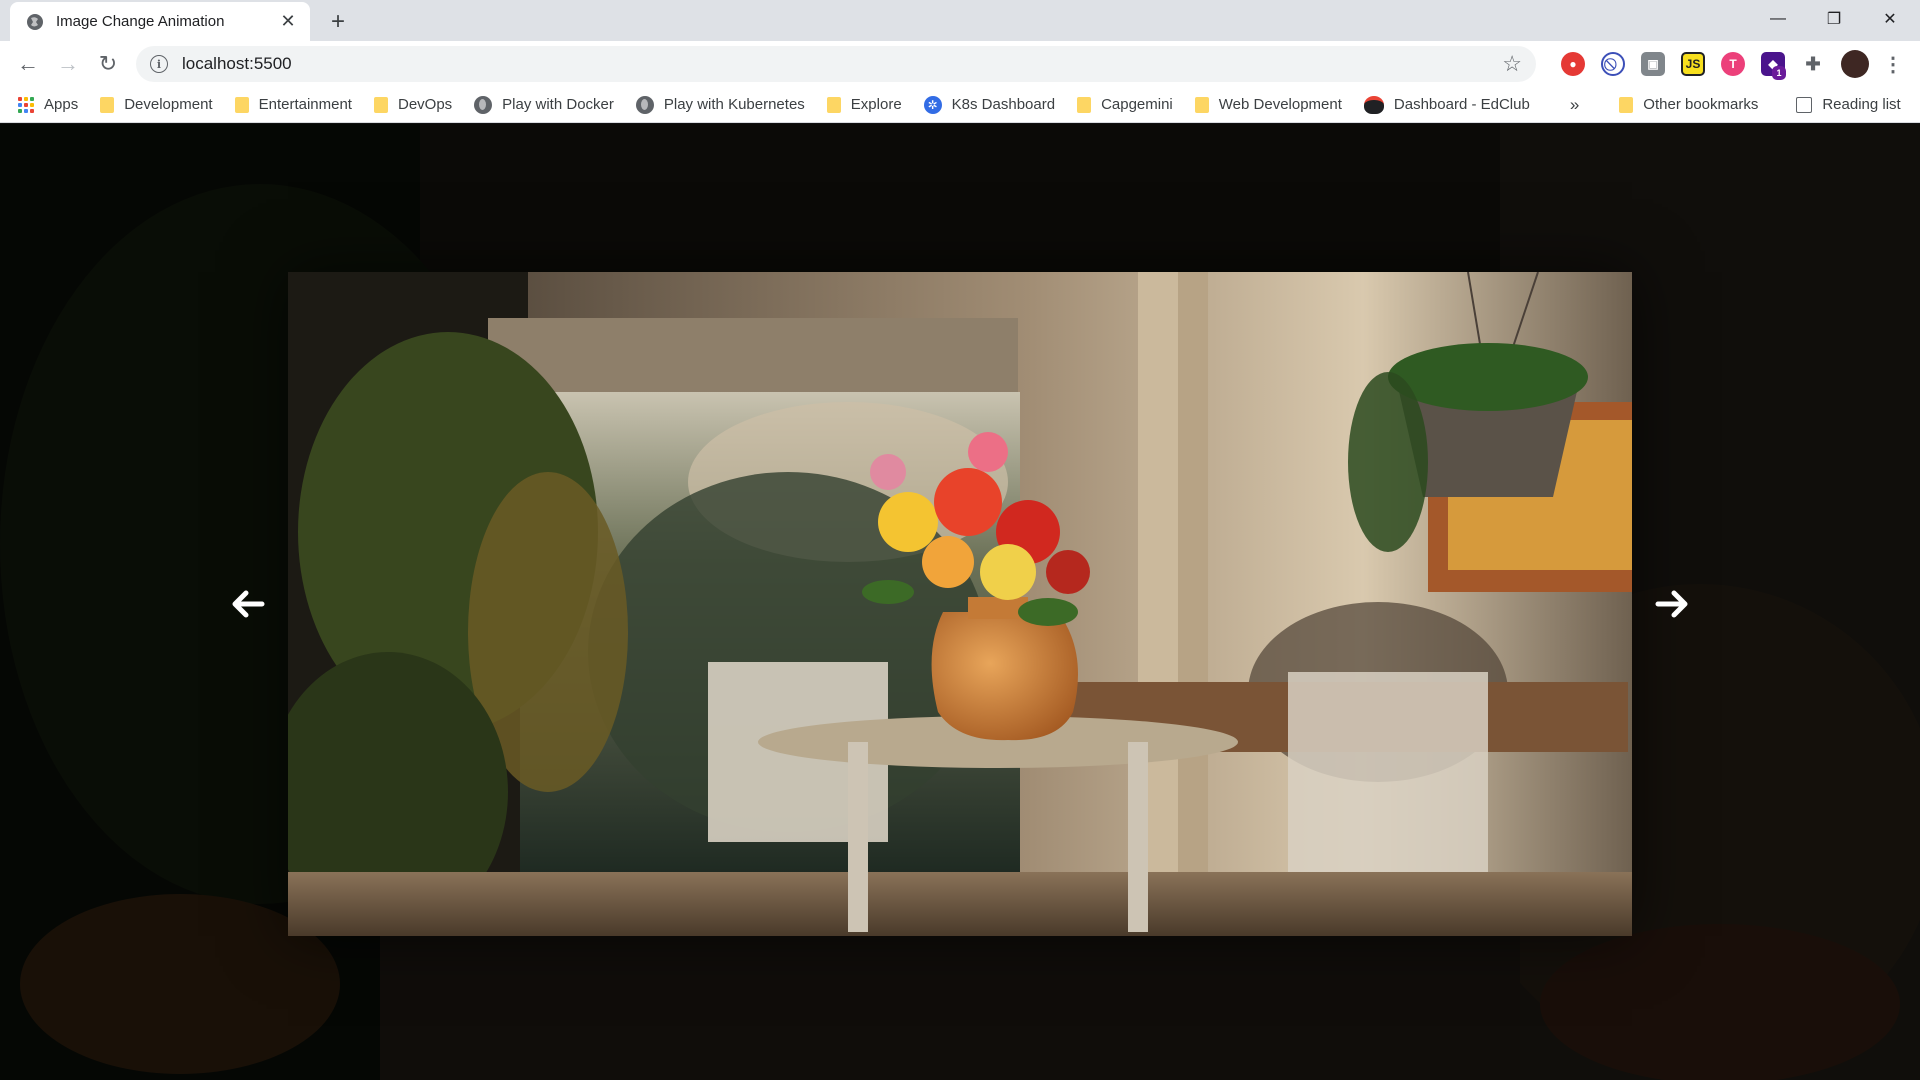 The image size is (1920, 1080). I want to click on bookmark-other-bookmarks: Other bookmarks, so click(1688, 104).